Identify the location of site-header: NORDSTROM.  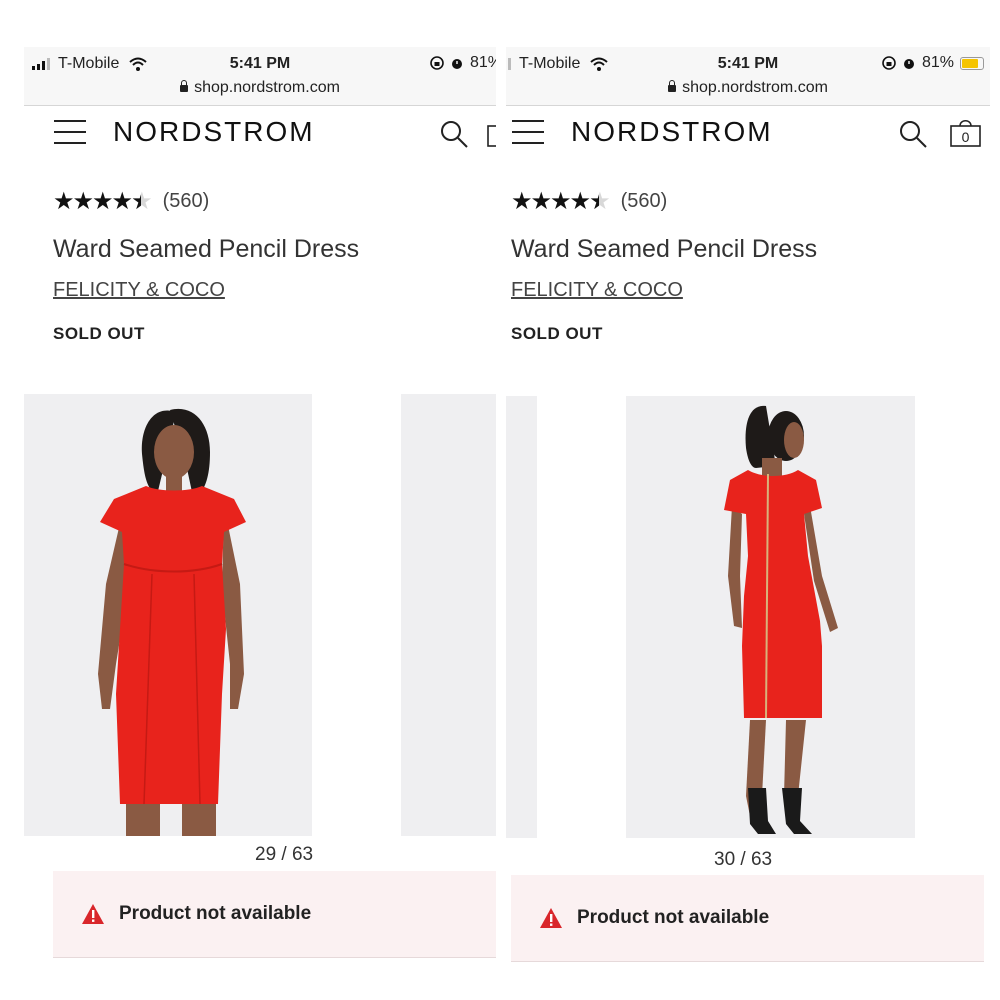
(260, 131).